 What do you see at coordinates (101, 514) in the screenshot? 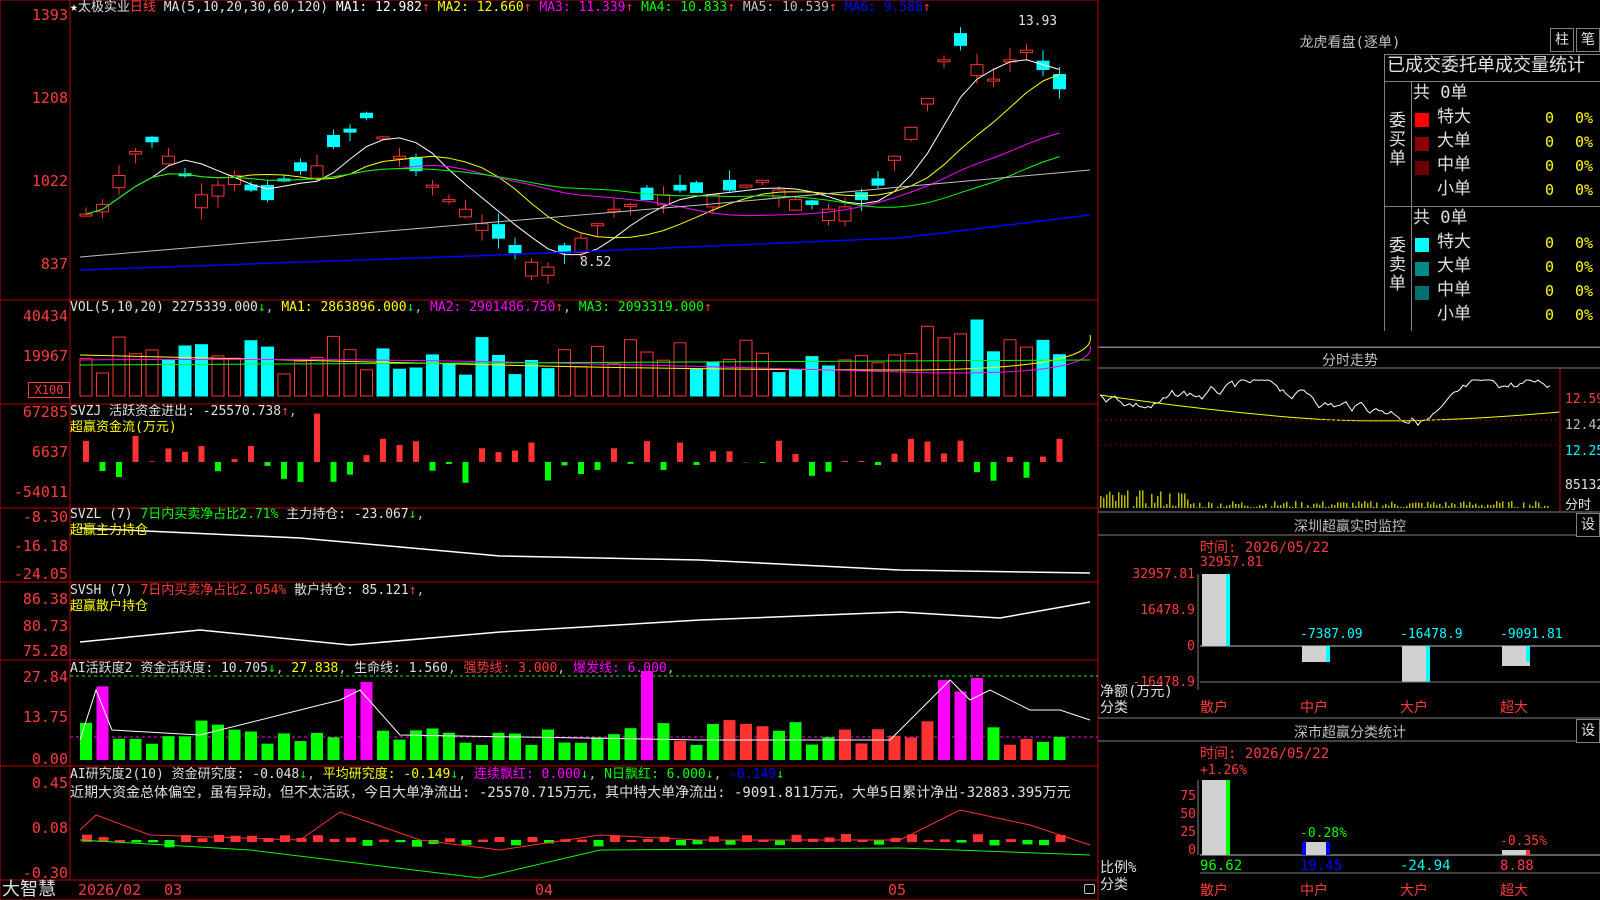
I see `svzl-name: SVZL (7)` at bounding box center [101, 514].